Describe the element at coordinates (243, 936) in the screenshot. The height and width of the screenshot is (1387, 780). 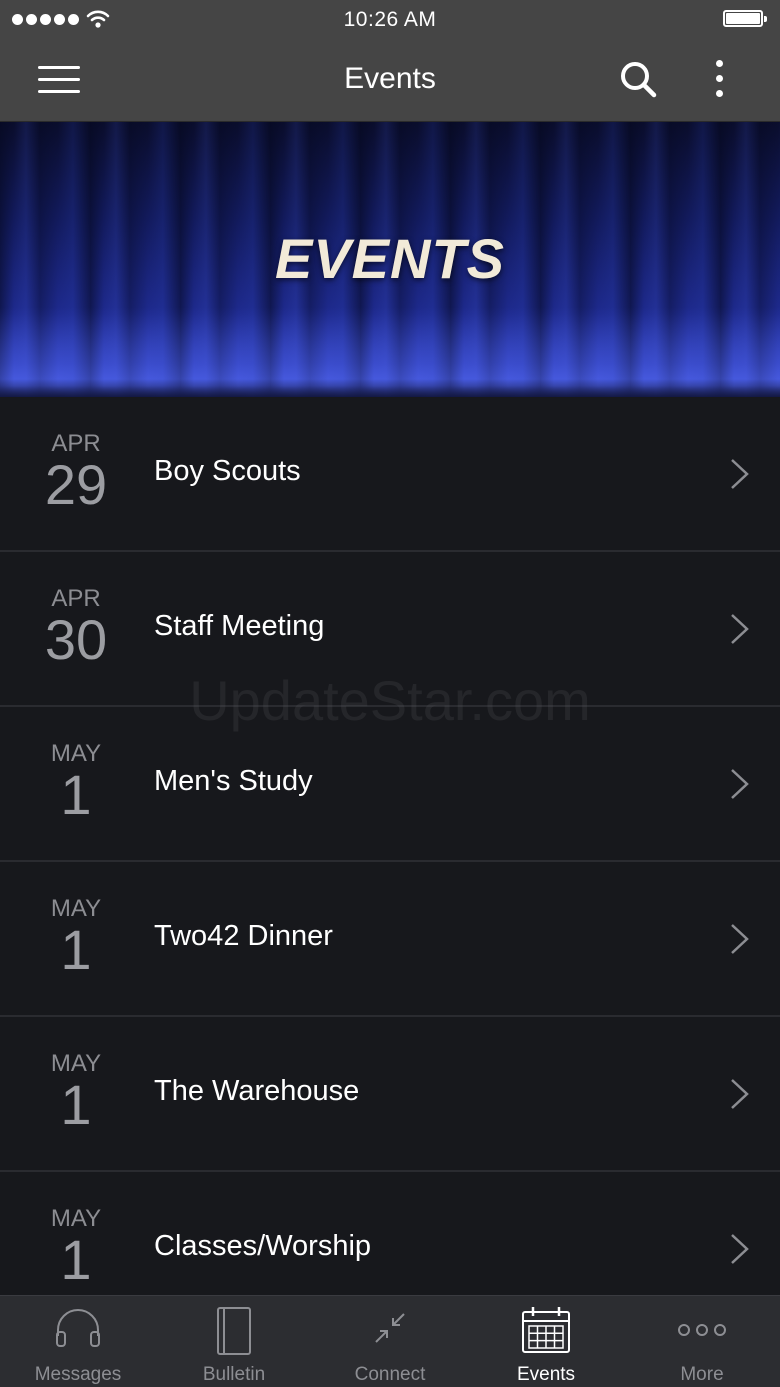
I see `event-title: Two42 Dinner` at that location.